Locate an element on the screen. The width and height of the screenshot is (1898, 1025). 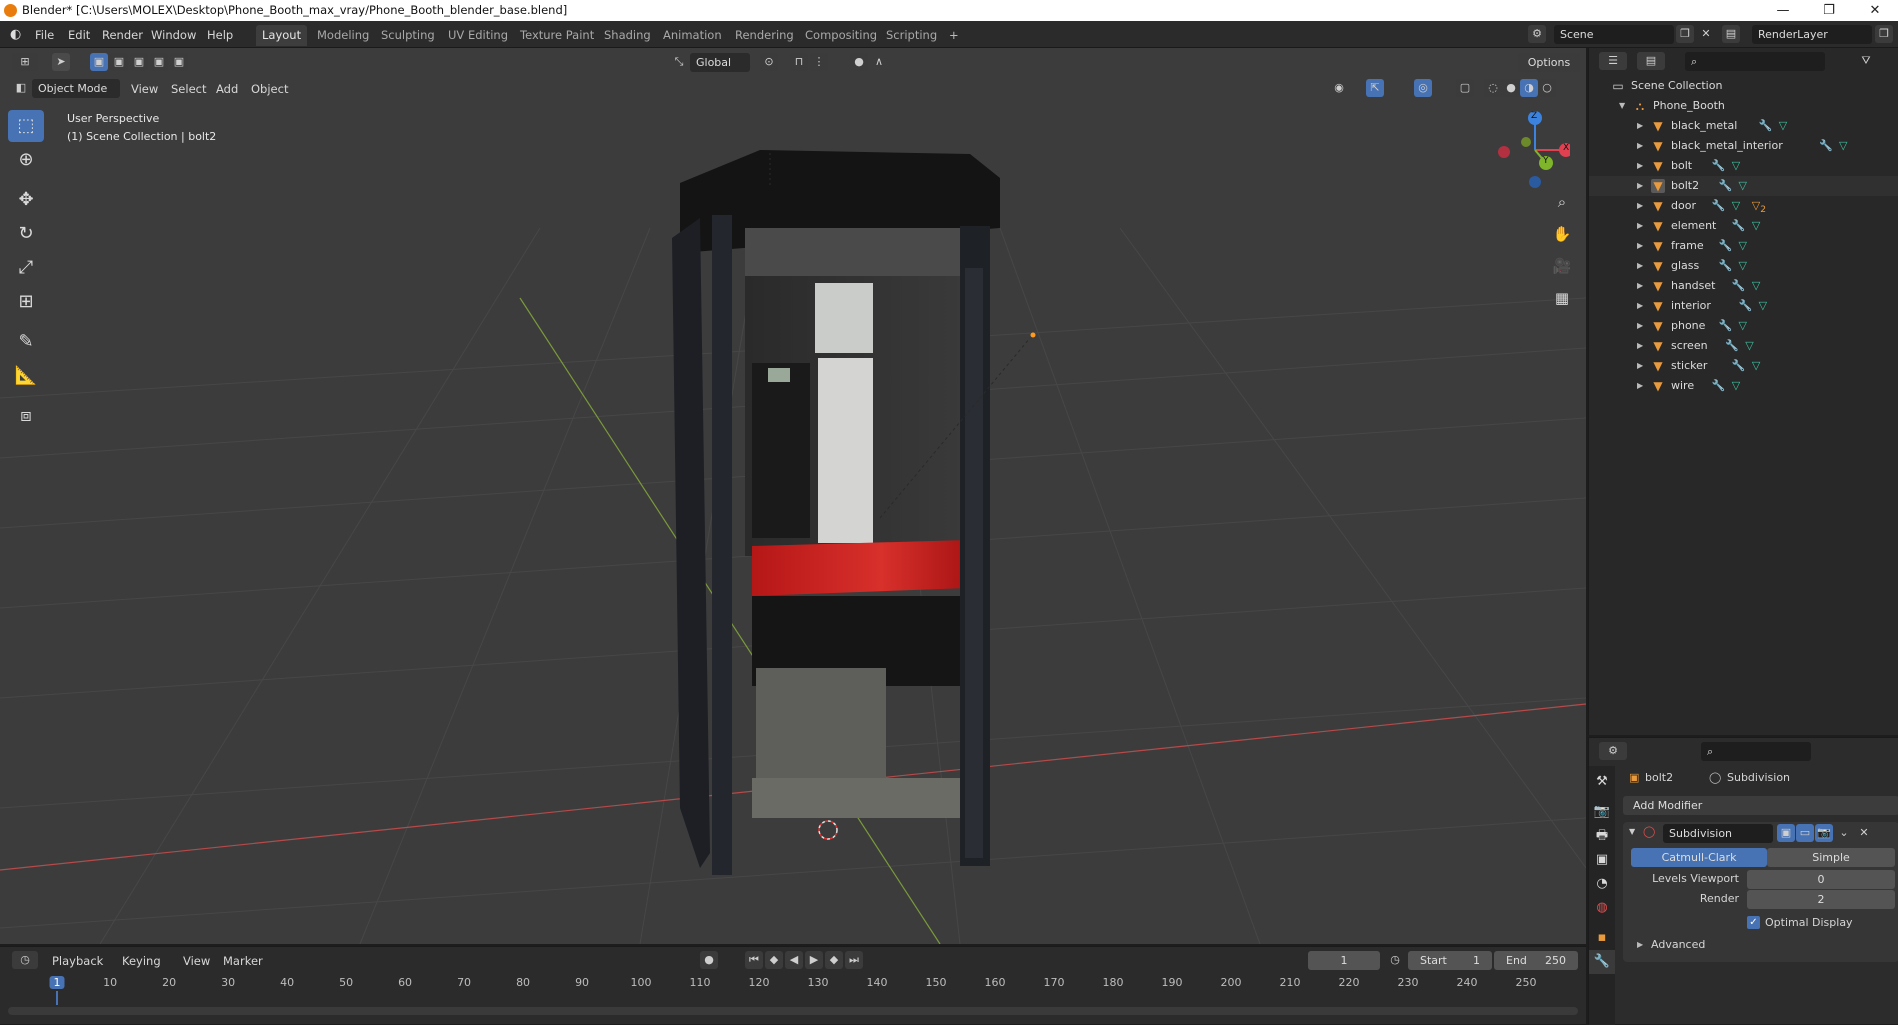
vp-menu-view: View is located at coordinates (144, 89).